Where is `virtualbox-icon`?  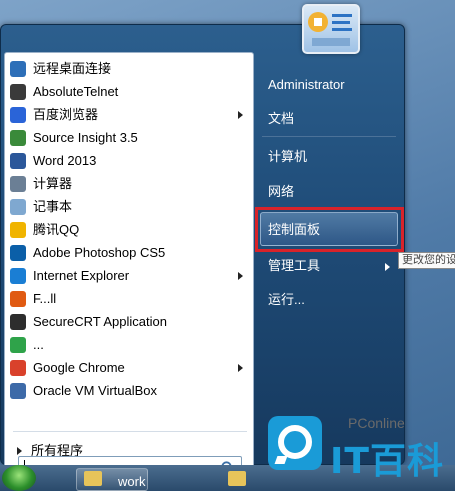
virtualbox-icon is located at coordinates (18, 391).